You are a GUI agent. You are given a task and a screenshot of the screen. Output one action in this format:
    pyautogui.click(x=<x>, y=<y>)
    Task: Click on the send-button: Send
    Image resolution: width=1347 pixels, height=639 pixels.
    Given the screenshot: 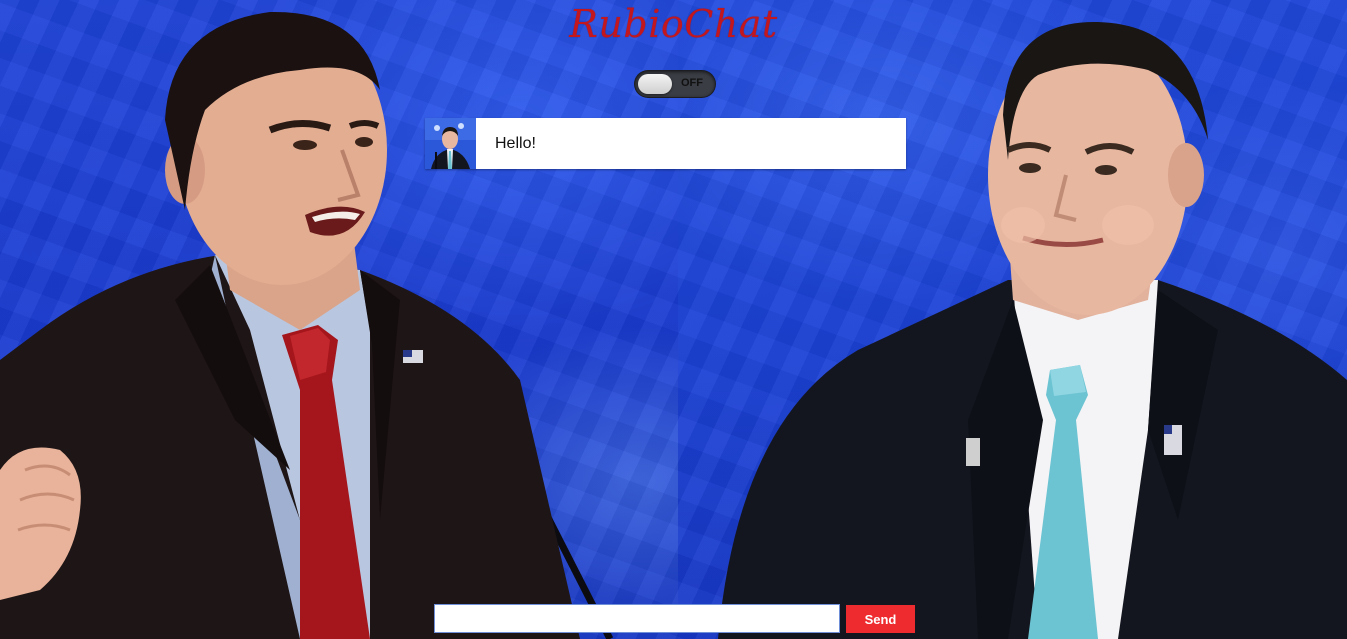 What is the action you would take?
    pyautogui.click(x=880, y=619)
    